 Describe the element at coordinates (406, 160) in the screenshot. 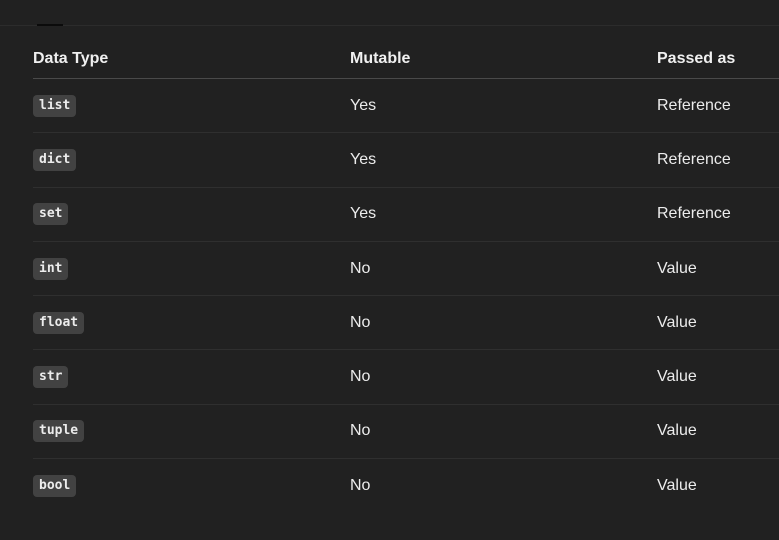

I see `table-row: dict Yes Reference` at that location.